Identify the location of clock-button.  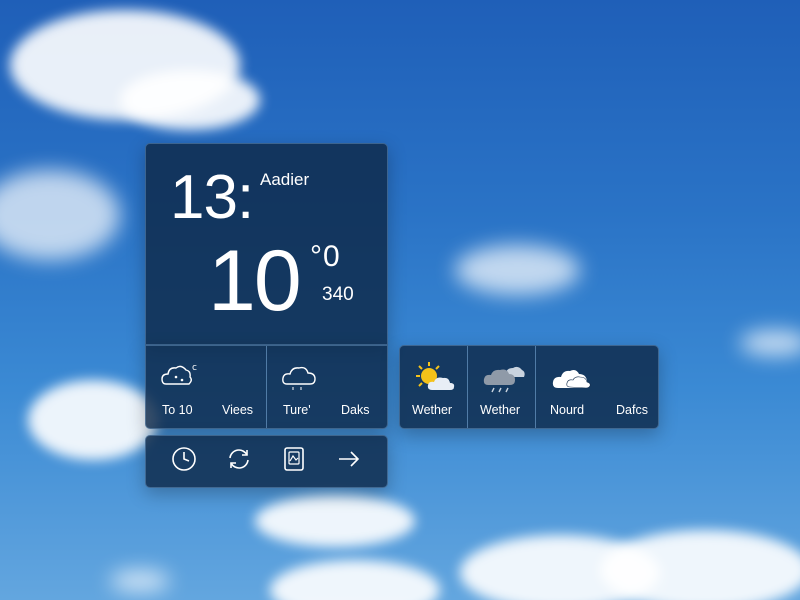
(184, 462).